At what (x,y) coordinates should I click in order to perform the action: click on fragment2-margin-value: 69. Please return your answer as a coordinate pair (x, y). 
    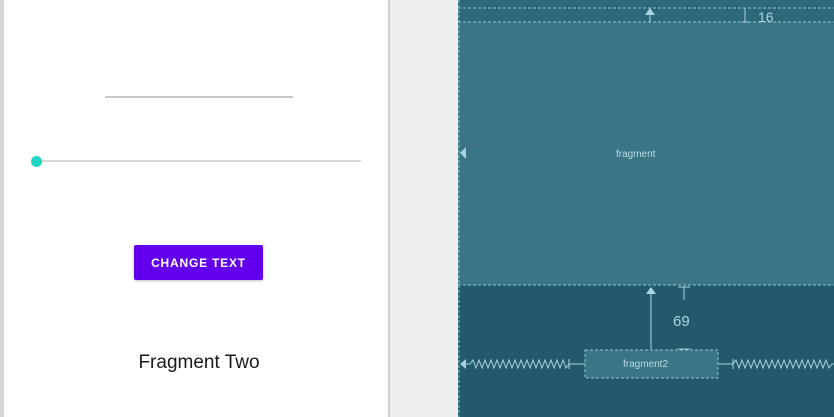
    Looking at the image, I should click on (681, 321).